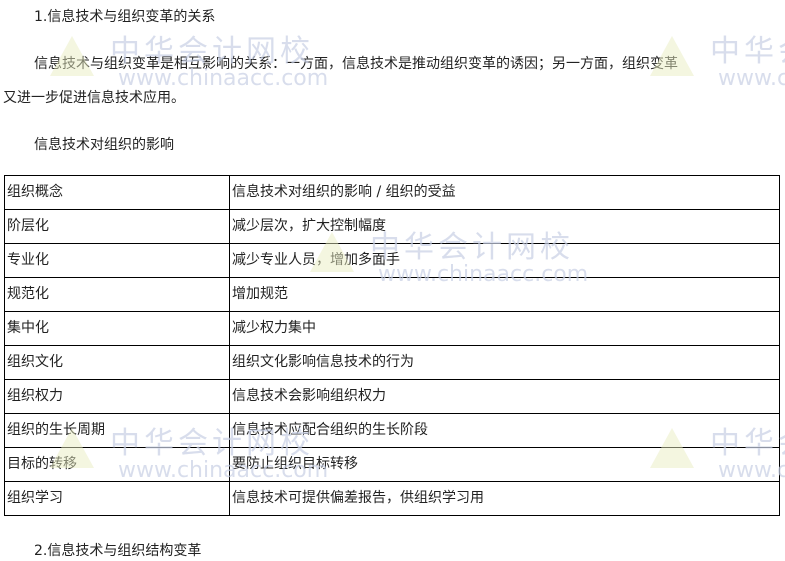  I want to click on table-caption: 信息技术对组织的影响, so click(104, 145).